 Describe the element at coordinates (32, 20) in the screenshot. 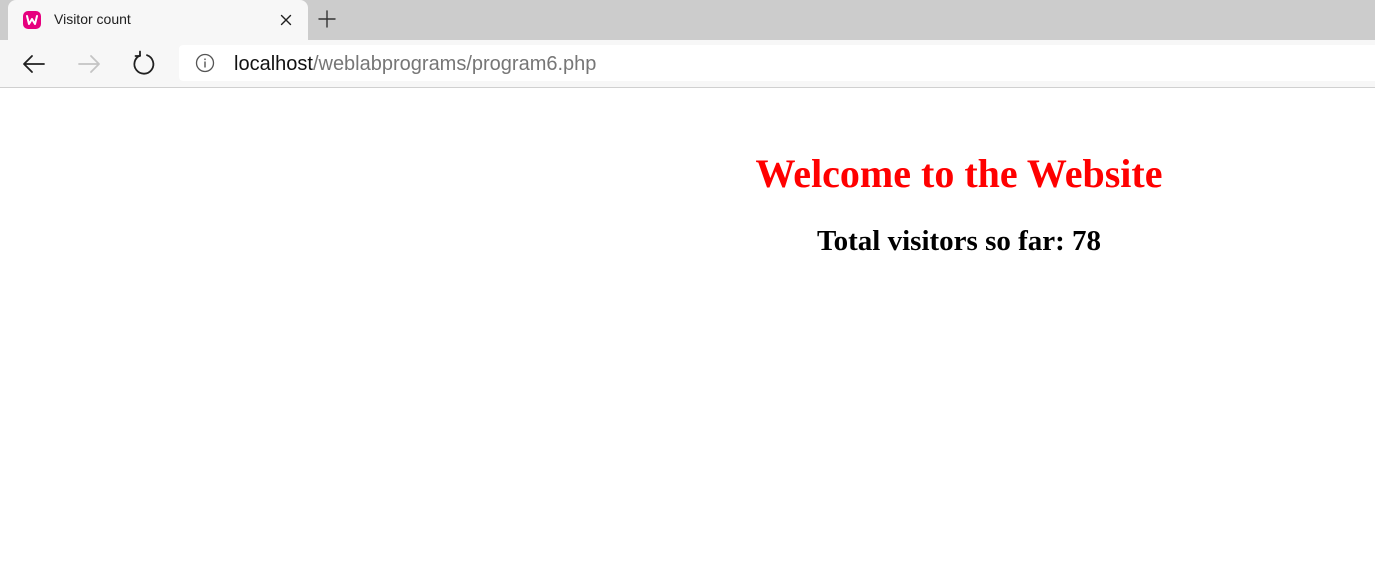

I see `wamp-icon` at that location.